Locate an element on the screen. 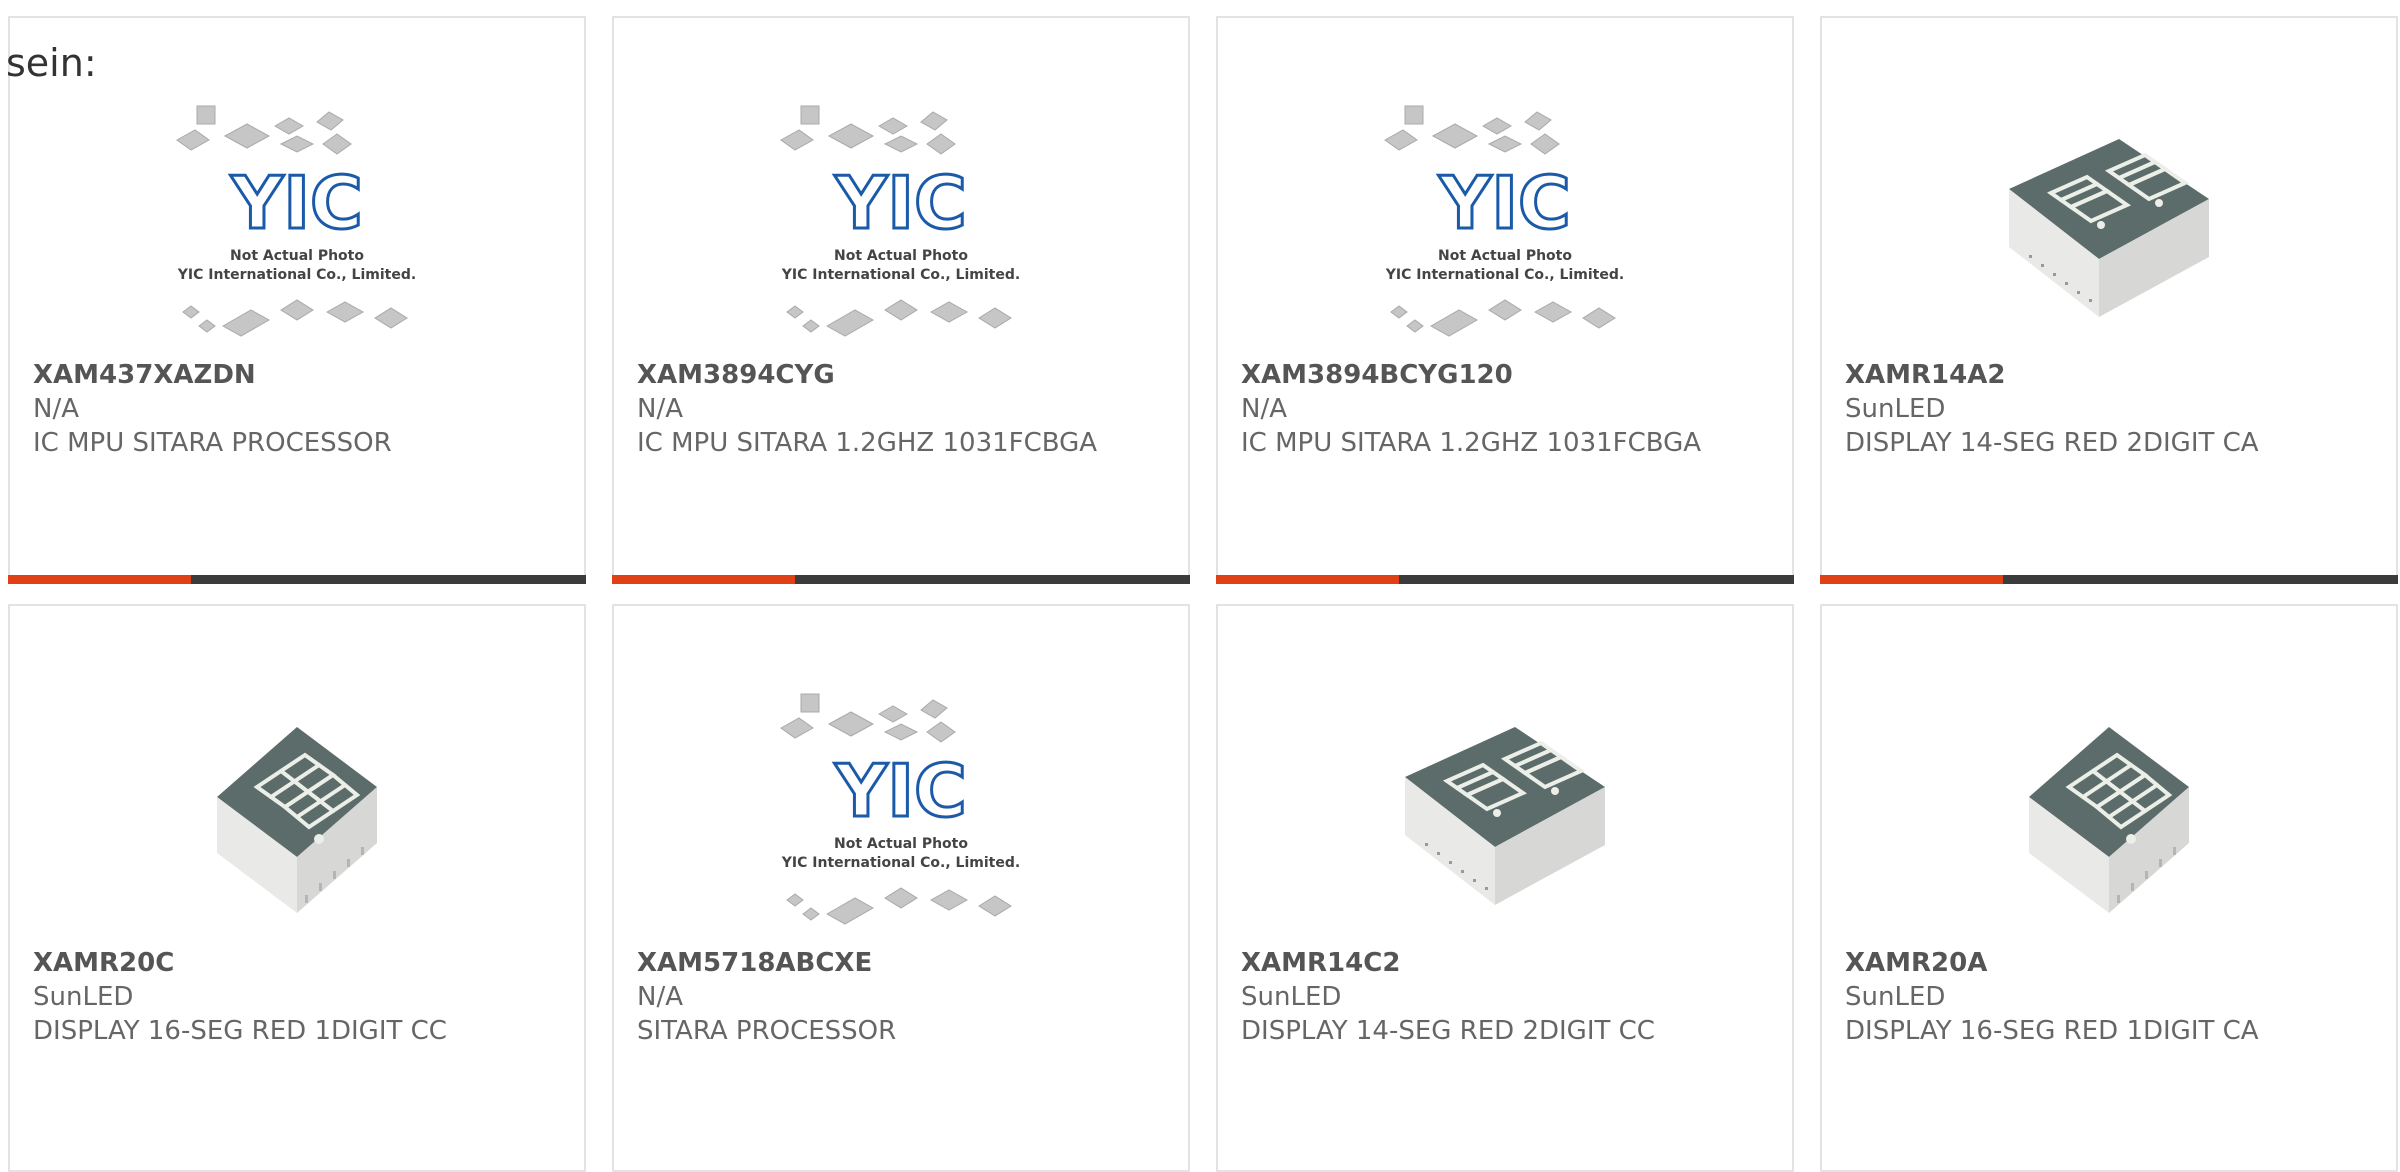  part-number: XAMR20A is located at coordinates (2110, 963).